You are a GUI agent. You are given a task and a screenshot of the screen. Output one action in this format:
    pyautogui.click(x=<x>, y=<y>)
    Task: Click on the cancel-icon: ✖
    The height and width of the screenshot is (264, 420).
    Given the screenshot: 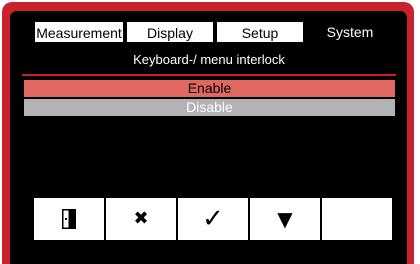 What is the action you would take?
    pyautogui.click(x=141, y=218)
    